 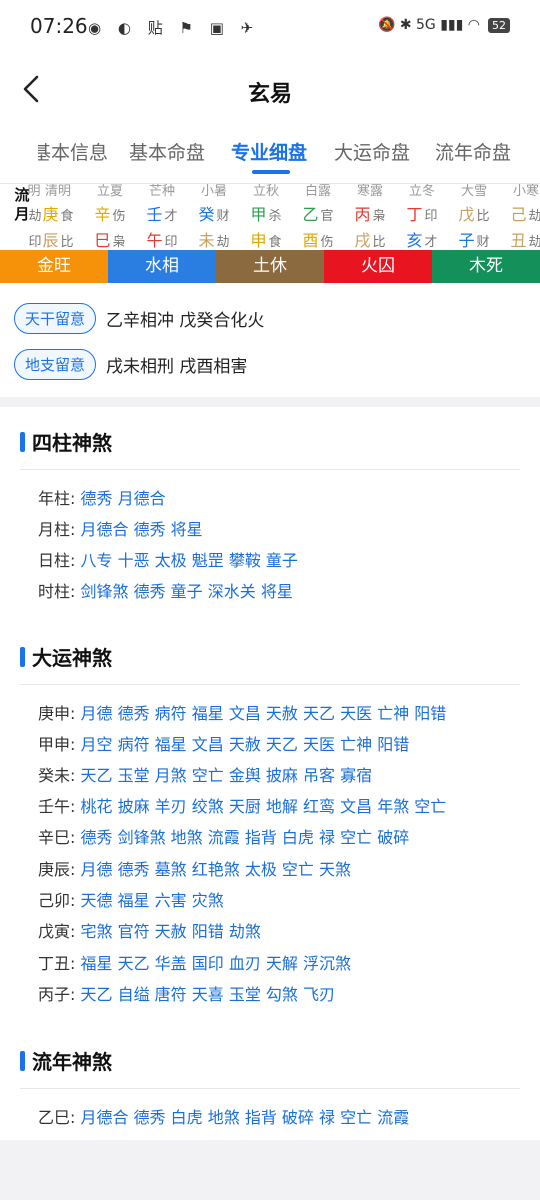 I want to click on dizhi-cell: 丑劫, so click(x=520, y=239).